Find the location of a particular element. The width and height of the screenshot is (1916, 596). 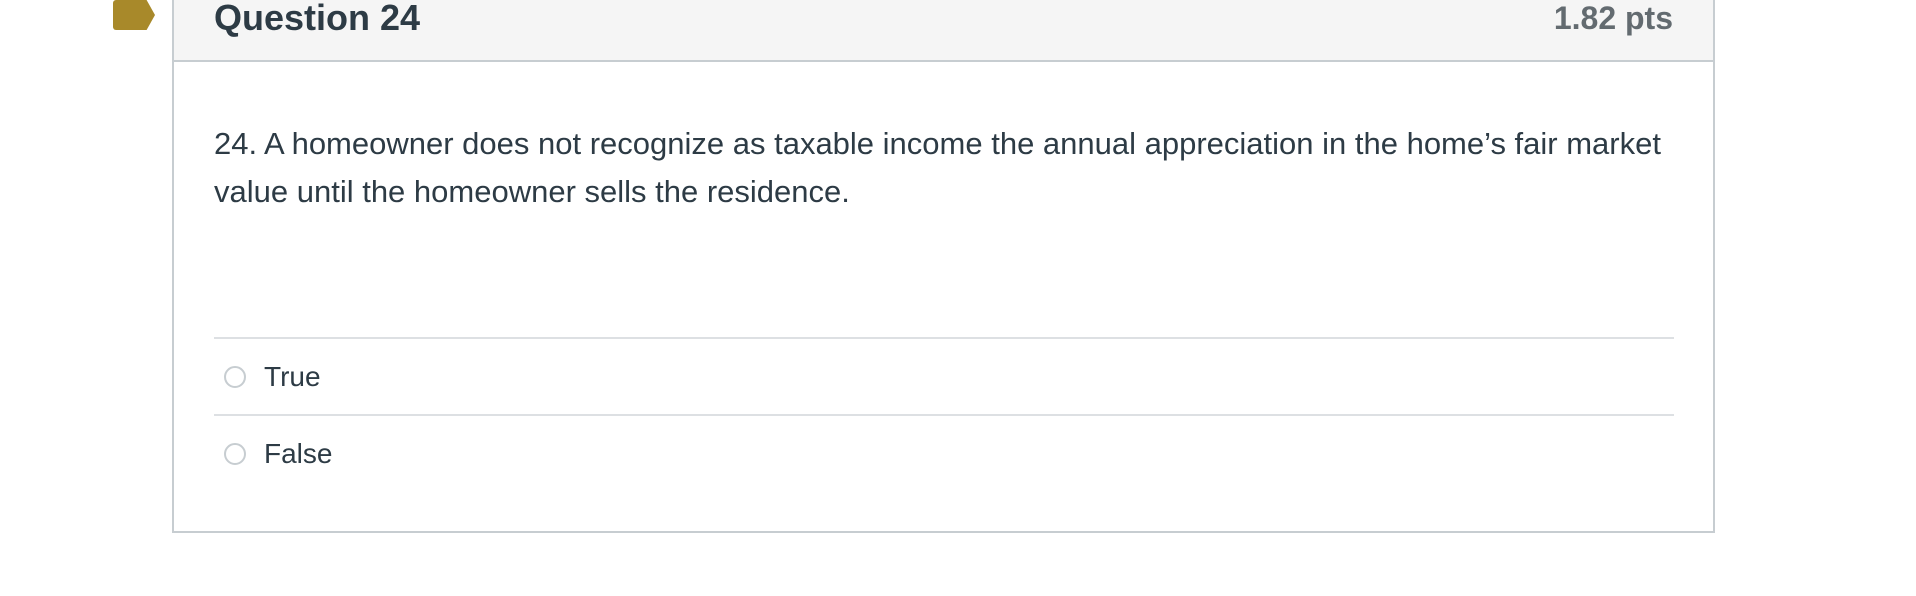

flag-question-icon is located at coordinates (134, 15).